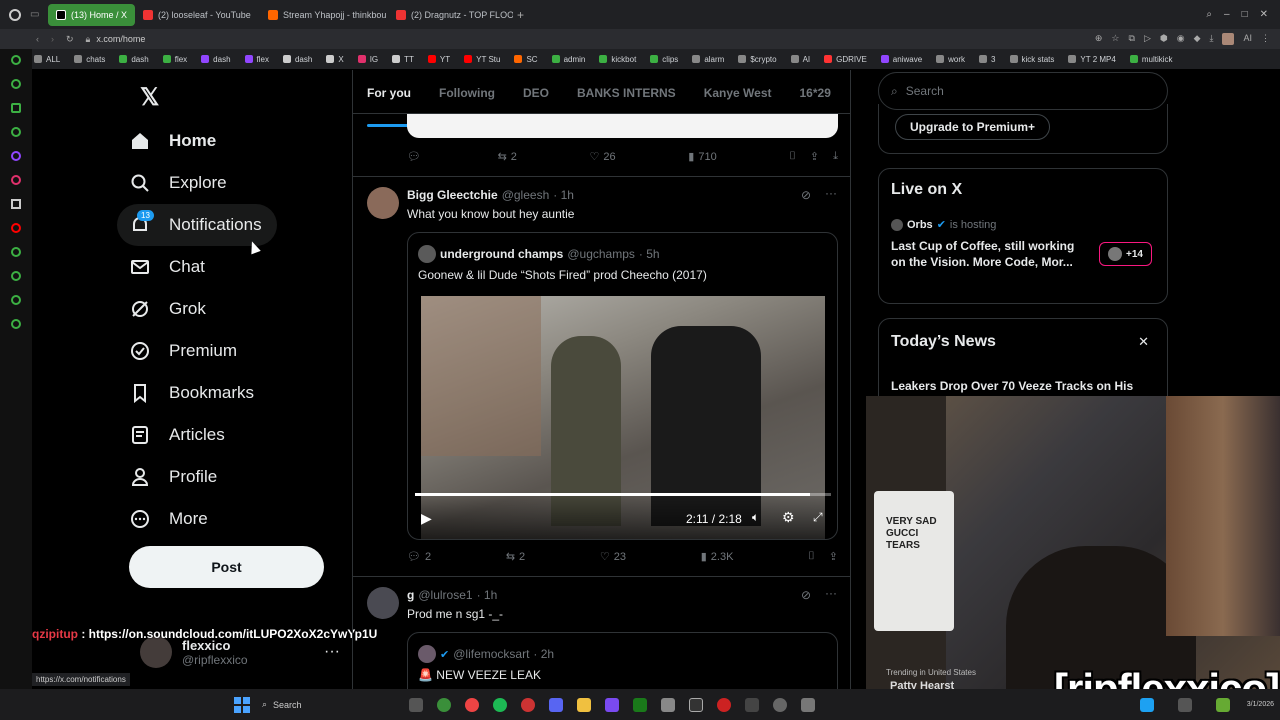 The width and height of the screenshot is (1280, 720). I want to click on post-time: · 1h, so click(563, 195).